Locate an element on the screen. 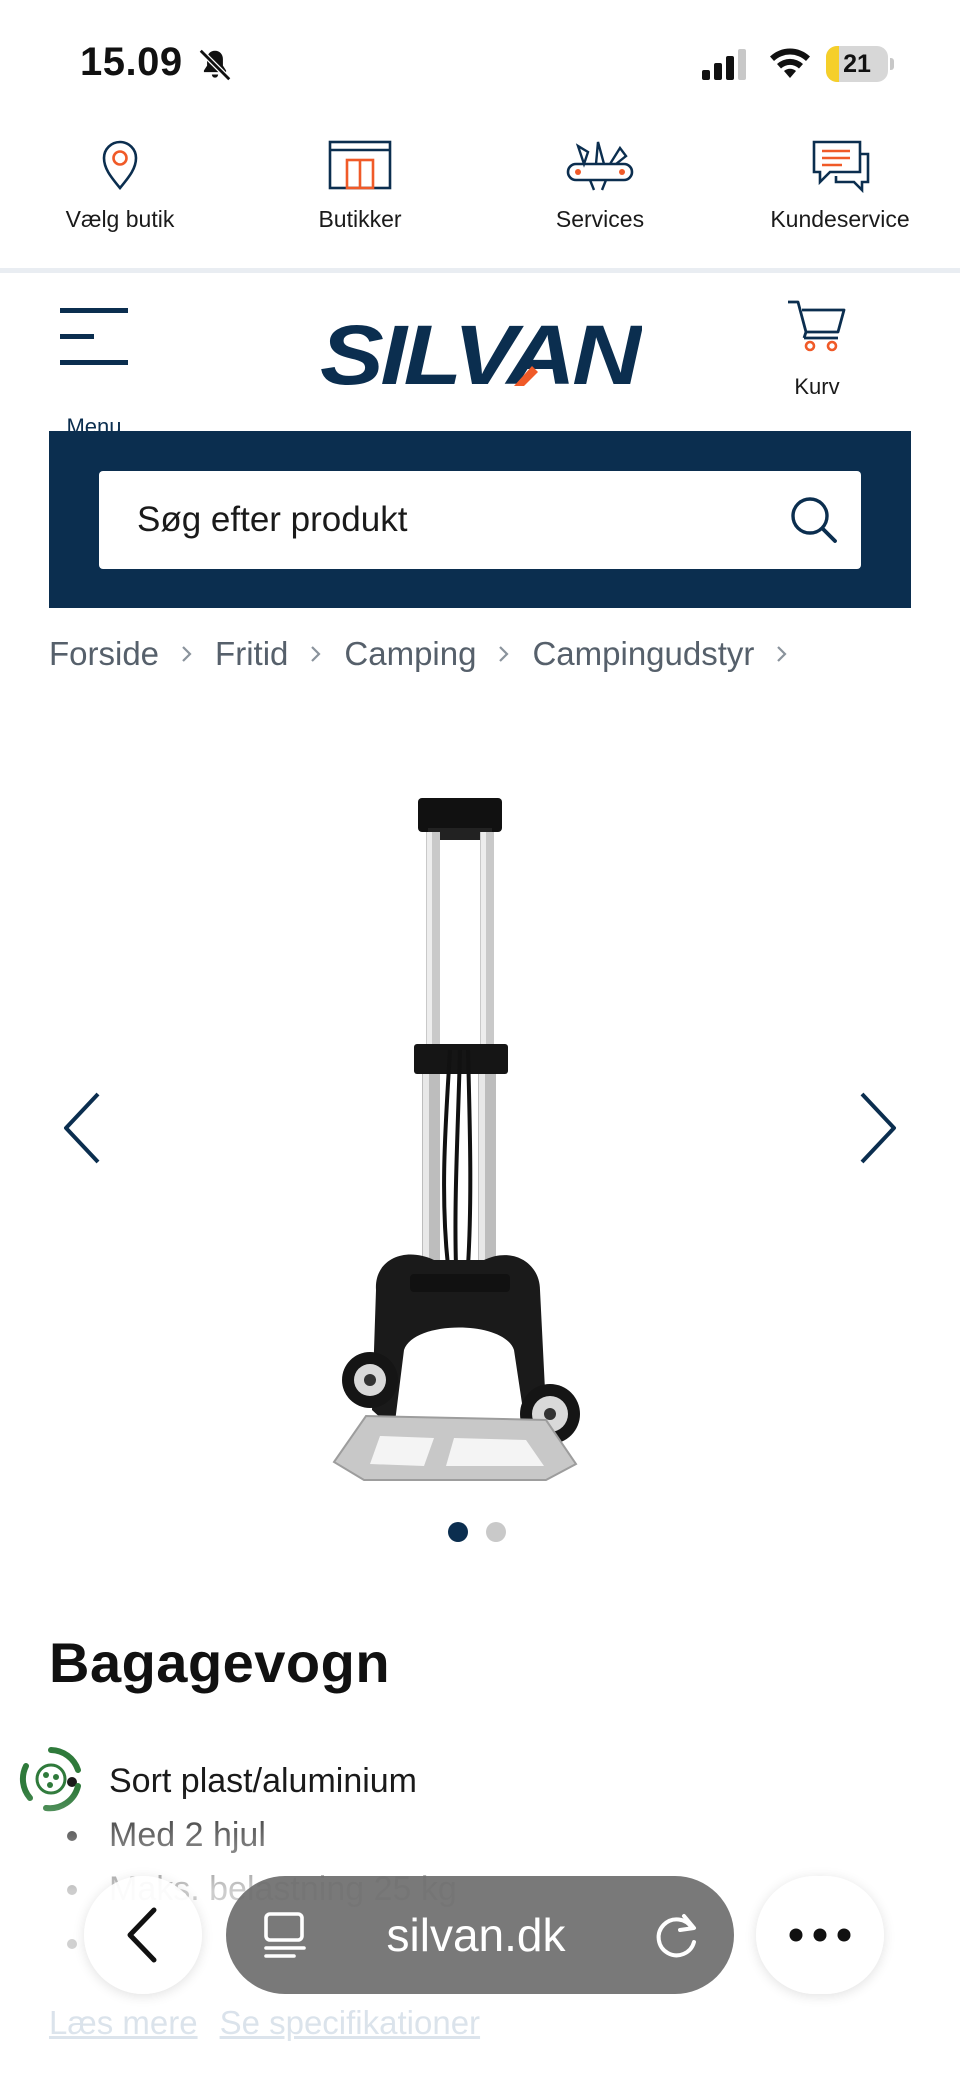  product-links: Læs mere Se specifikationer is located at coordinates (264, 2023).